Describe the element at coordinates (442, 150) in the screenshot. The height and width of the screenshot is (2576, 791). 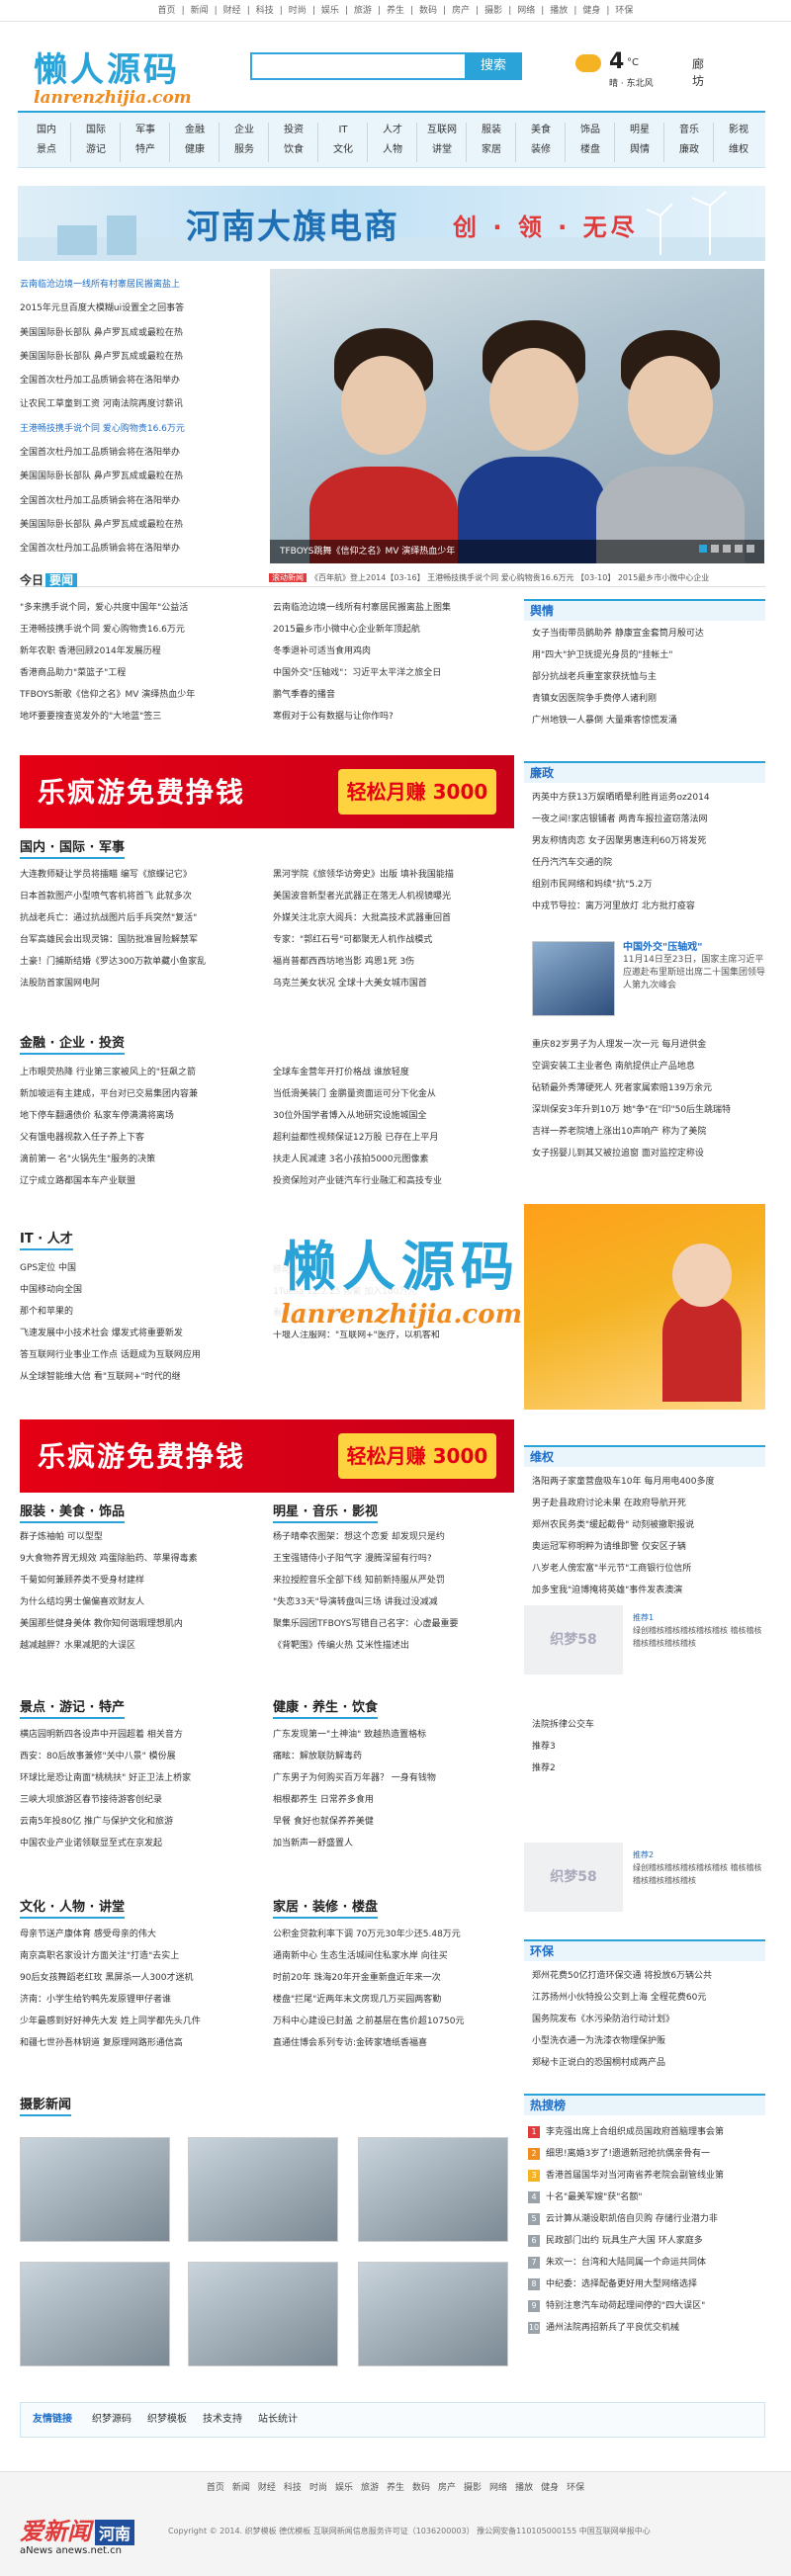
I see `nav-item: 讲堂` at that location.